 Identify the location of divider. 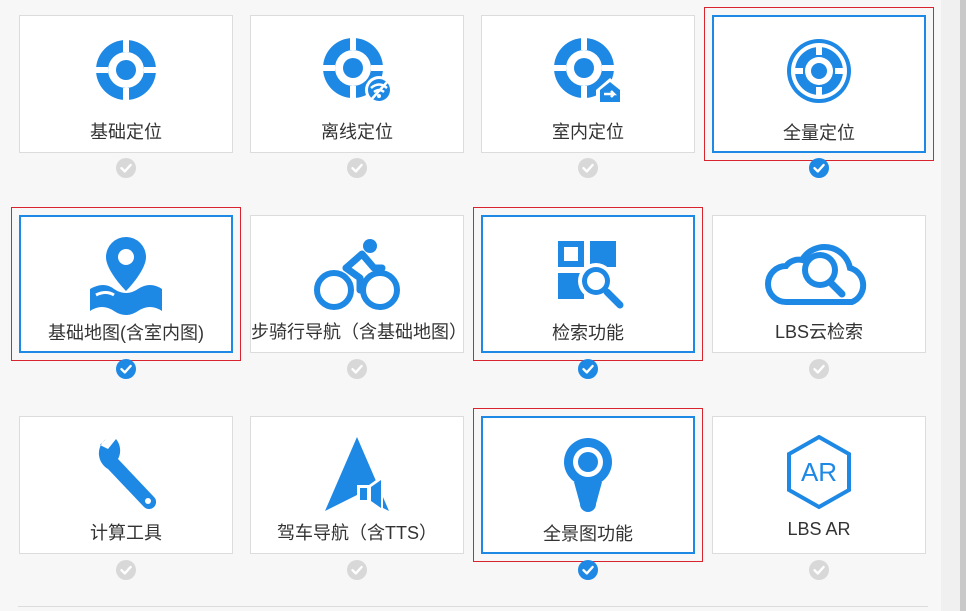
(473, 606).